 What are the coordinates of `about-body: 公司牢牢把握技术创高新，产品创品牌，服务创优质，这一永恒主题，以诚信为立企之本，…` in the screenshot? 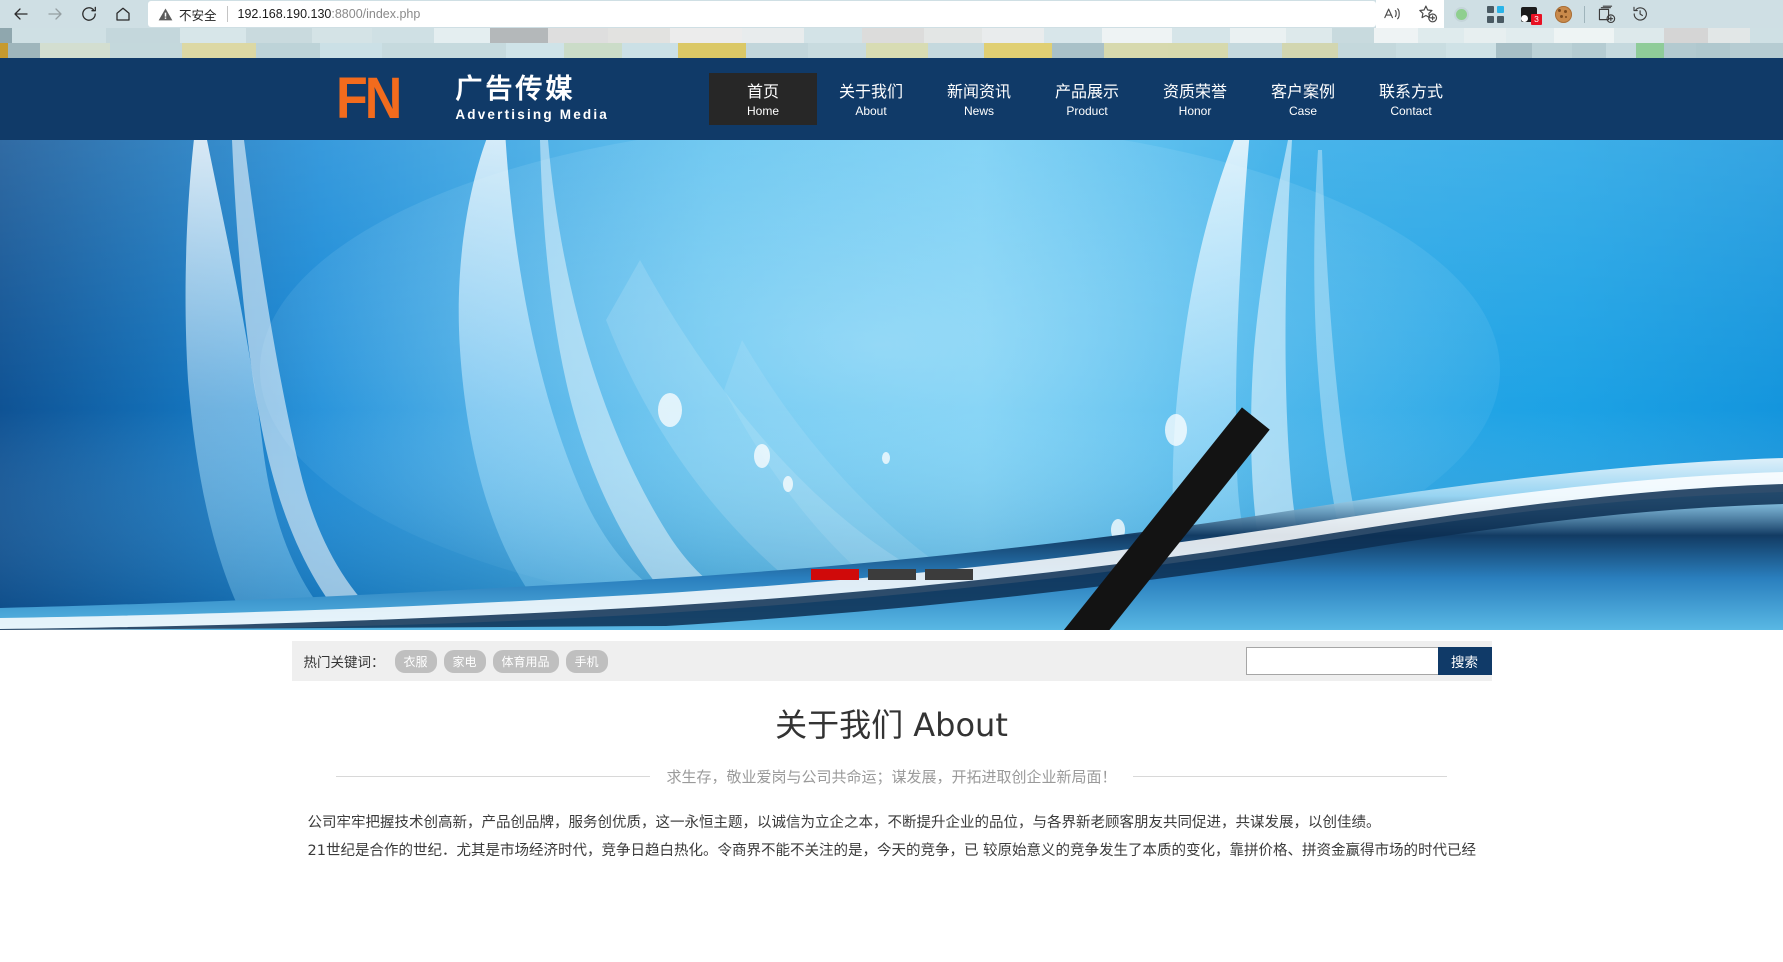 It's located at (892, 837).